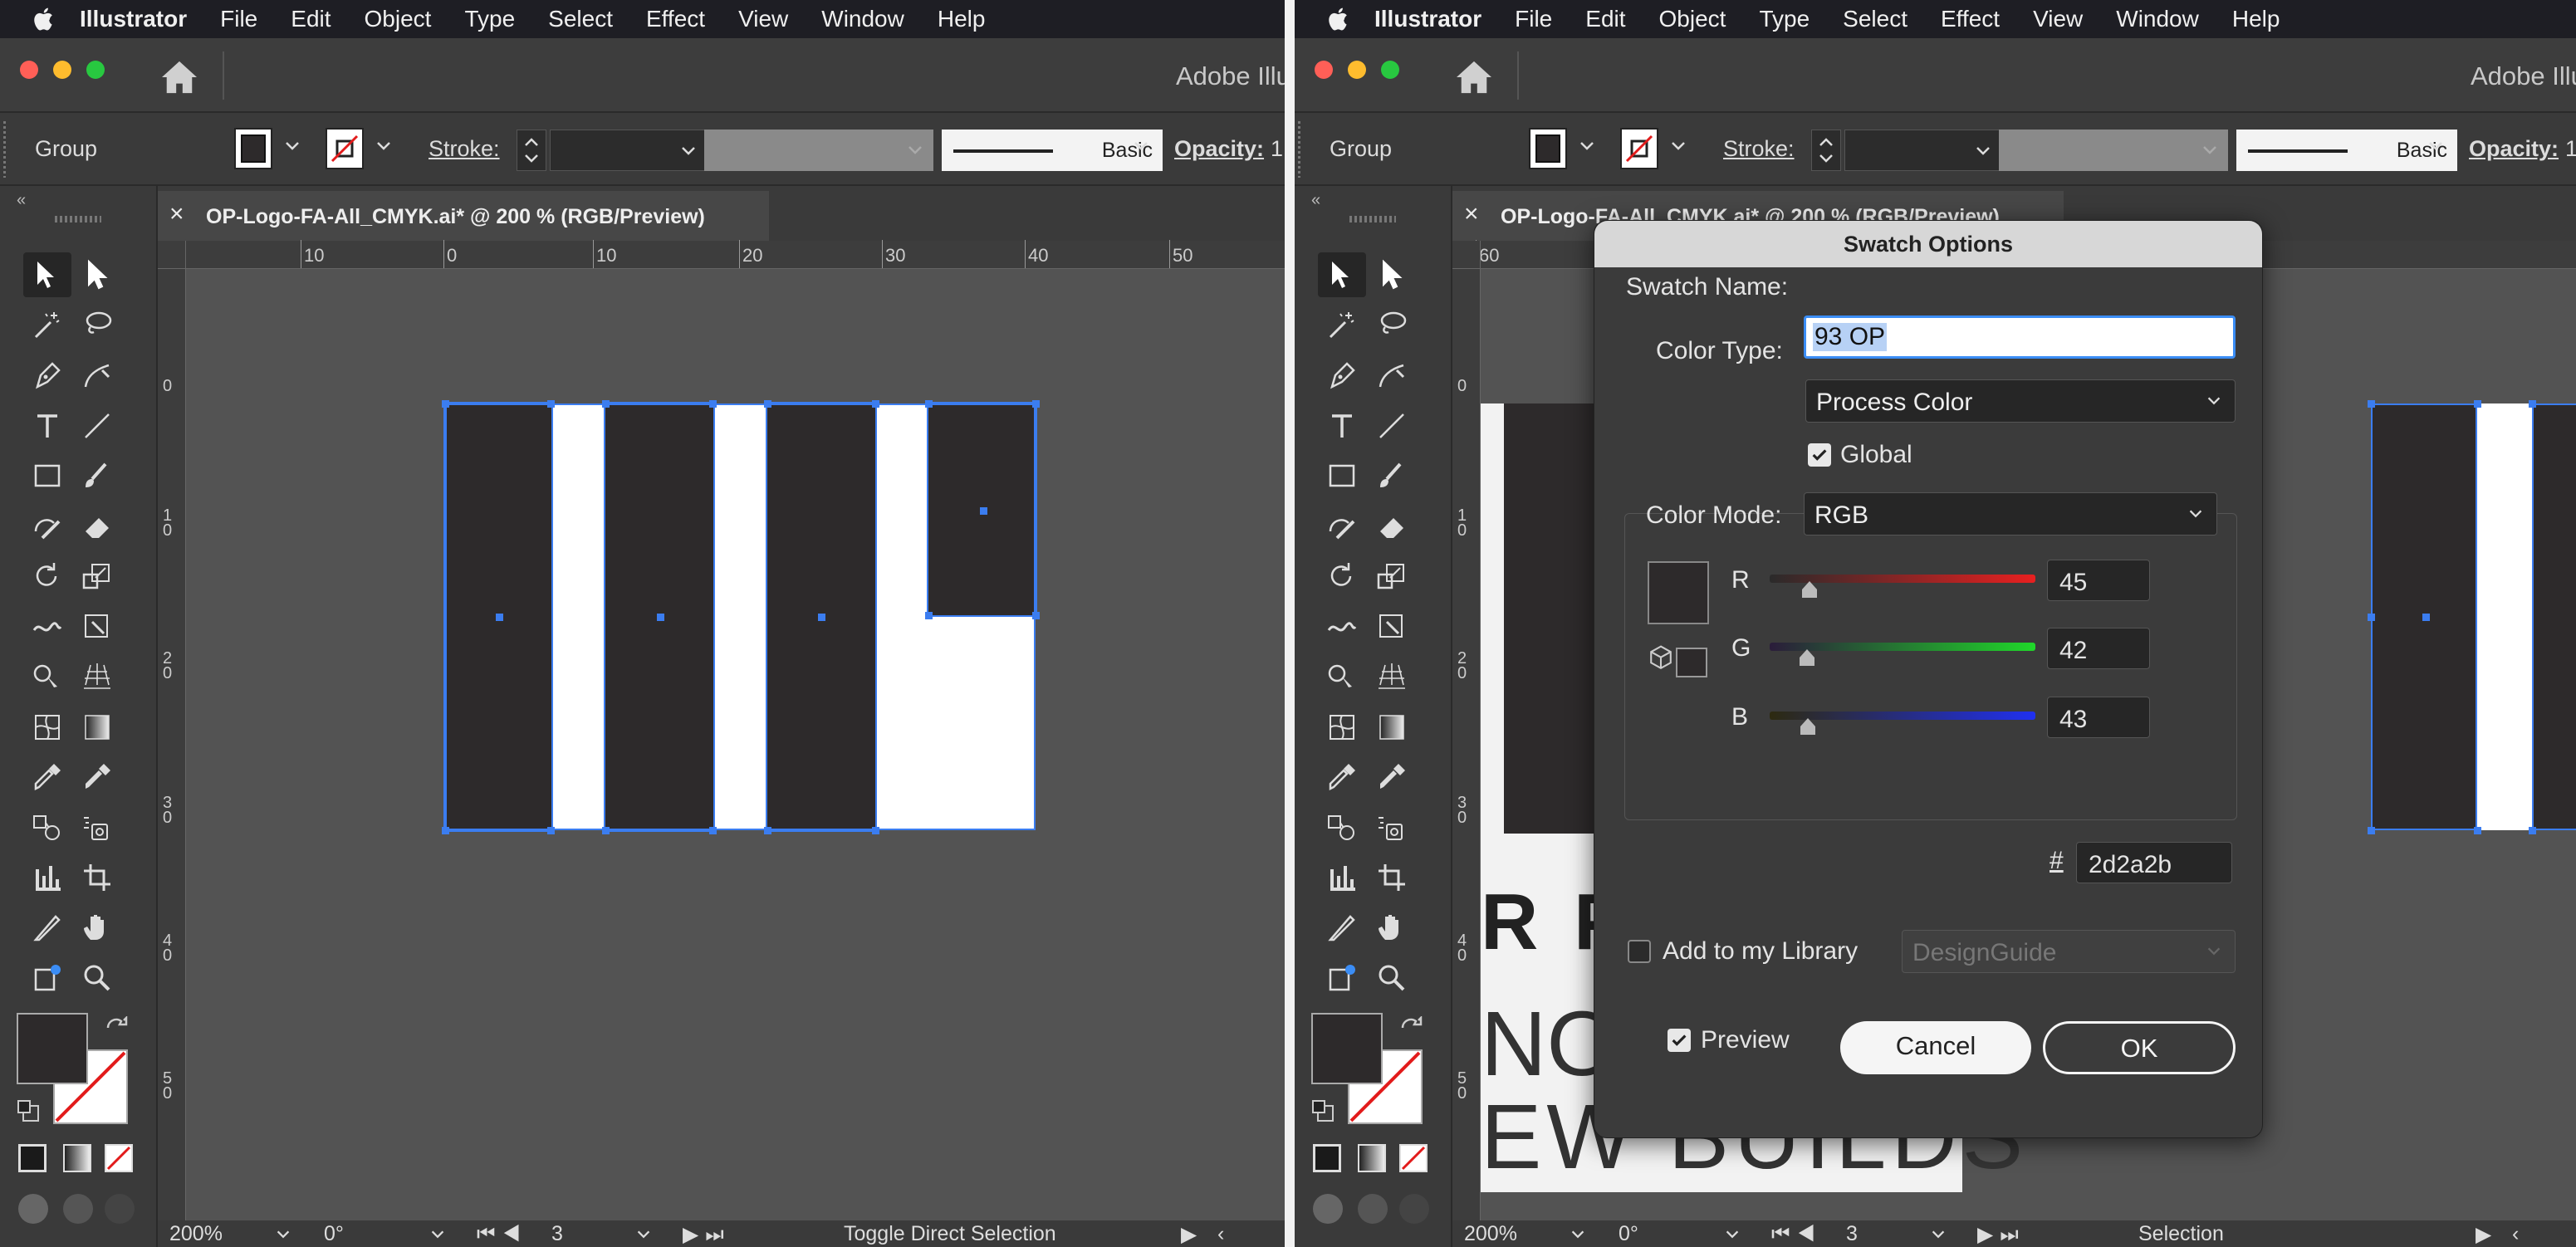  What do you see at coordinates (962, 19) in the screenshot?
I see `menu-help: Help` at bounding box center [962, 19].